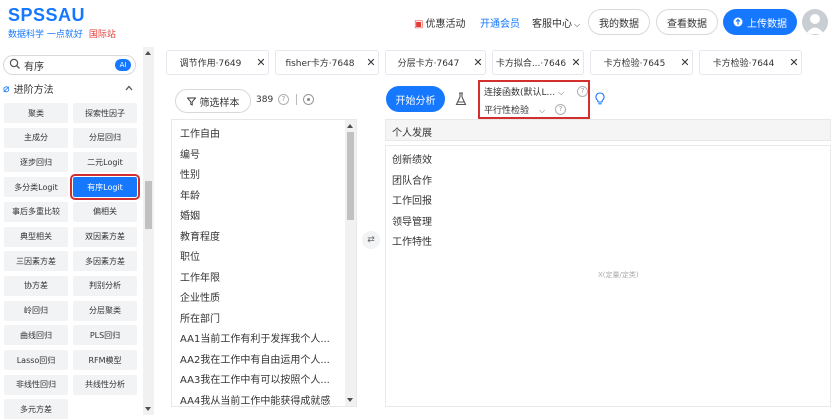 The width and height of the screenshot is (831, 419). I want to click on service-menu: 客服中心 ⌵, so click(556, 22).